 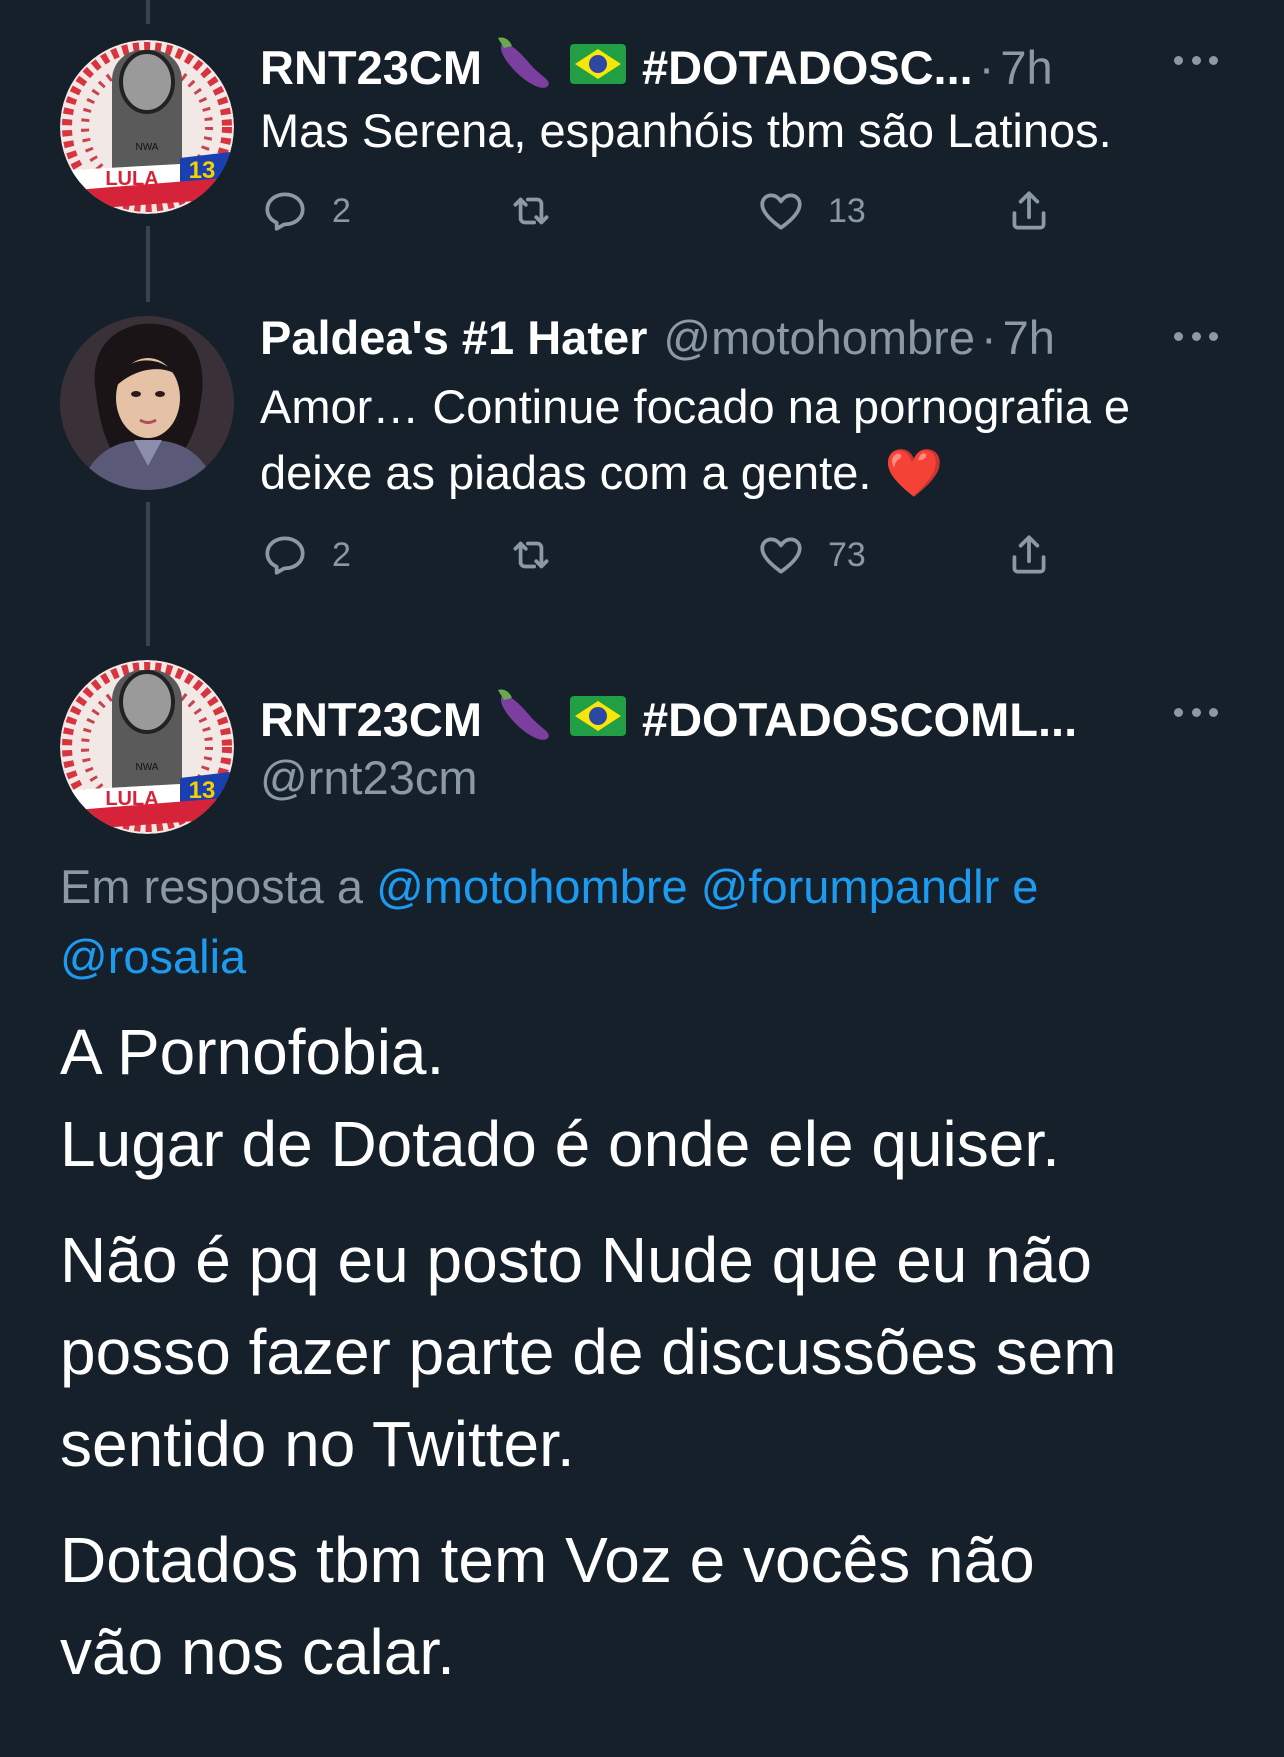 What do you see at coordinates (257, 1652) in the screenshot?
I see `tweet-text-line: vão nos calar.` at bounding box center [257, 1652].